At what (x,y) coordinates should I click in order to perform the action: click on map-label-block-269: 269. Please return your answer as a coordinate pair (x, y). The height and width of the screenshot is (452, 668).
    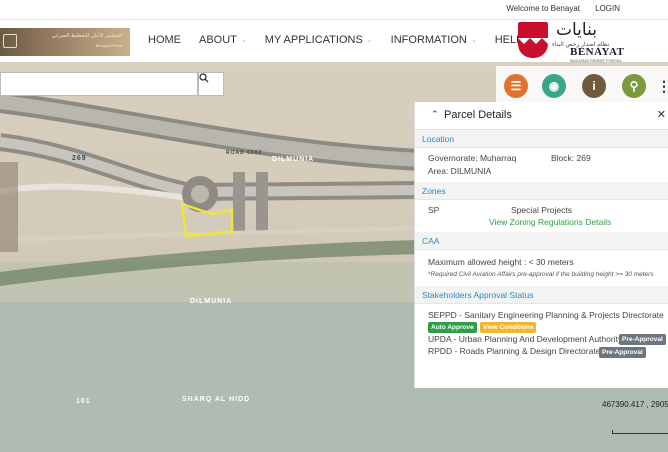
    Looking at the image, I should click on (79, 158).